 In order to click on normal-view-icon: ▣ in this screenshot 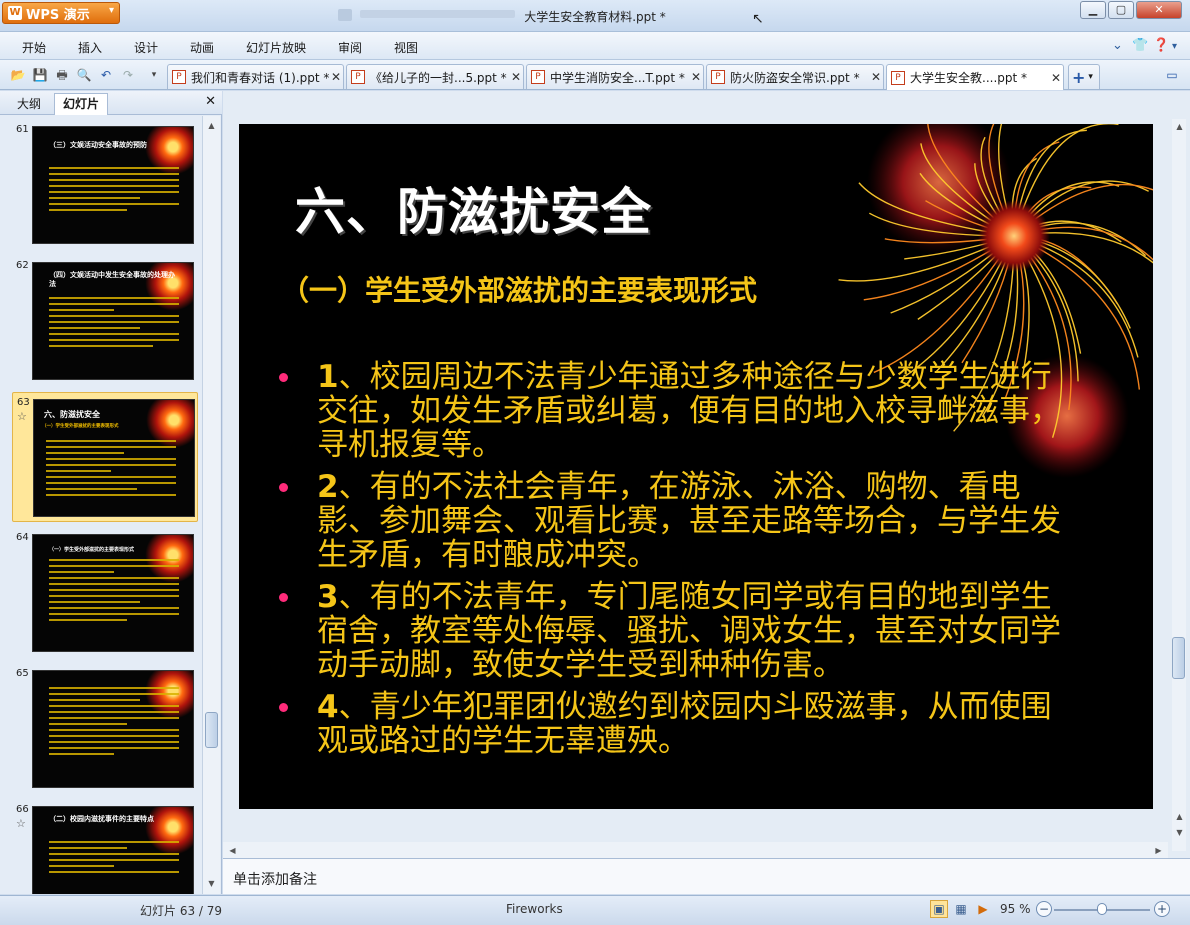, I will do `click(939, 909)`.